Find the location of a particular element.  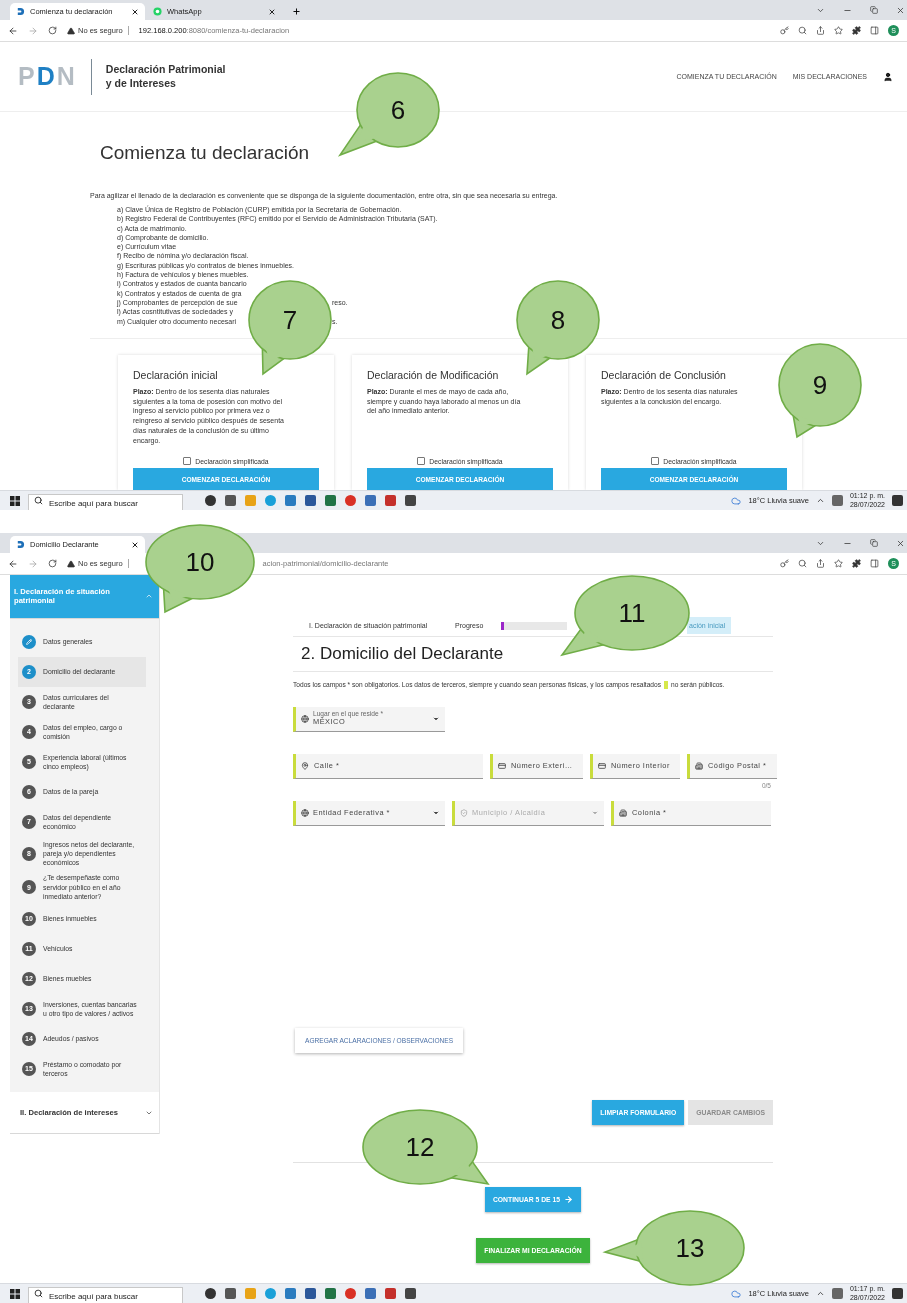

callout-number: 12 is located at coordinates (420, 1147).